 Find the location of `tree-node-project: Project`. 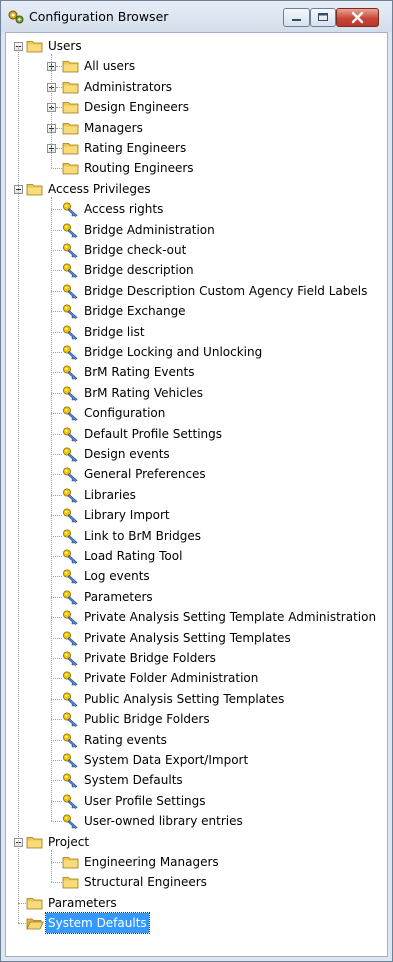

tree-node-project: Project is located at coordinates (196, 842).